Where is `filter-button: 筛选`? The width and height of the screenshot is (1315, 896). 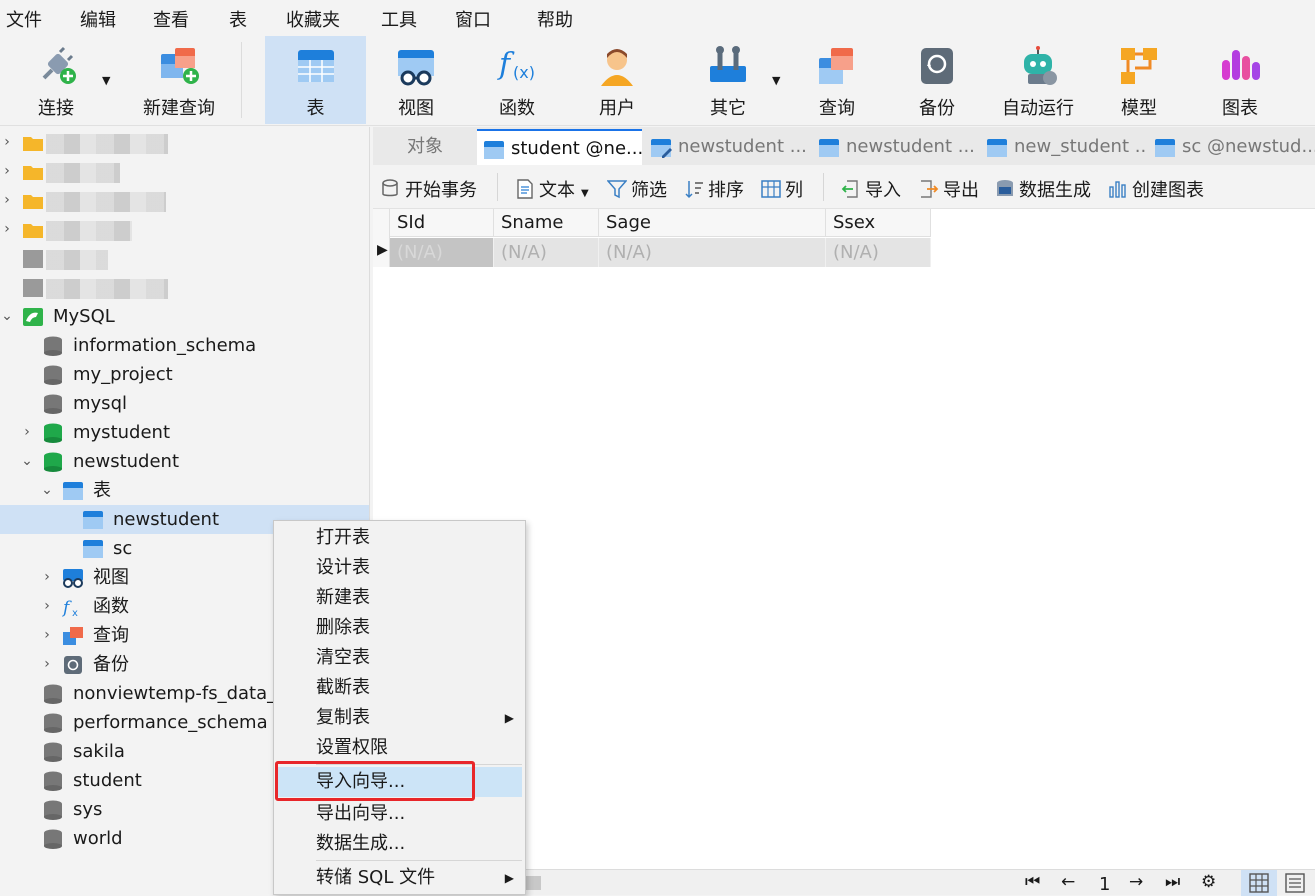
filter-button: 筛选 is located at coordinates (637, 189).